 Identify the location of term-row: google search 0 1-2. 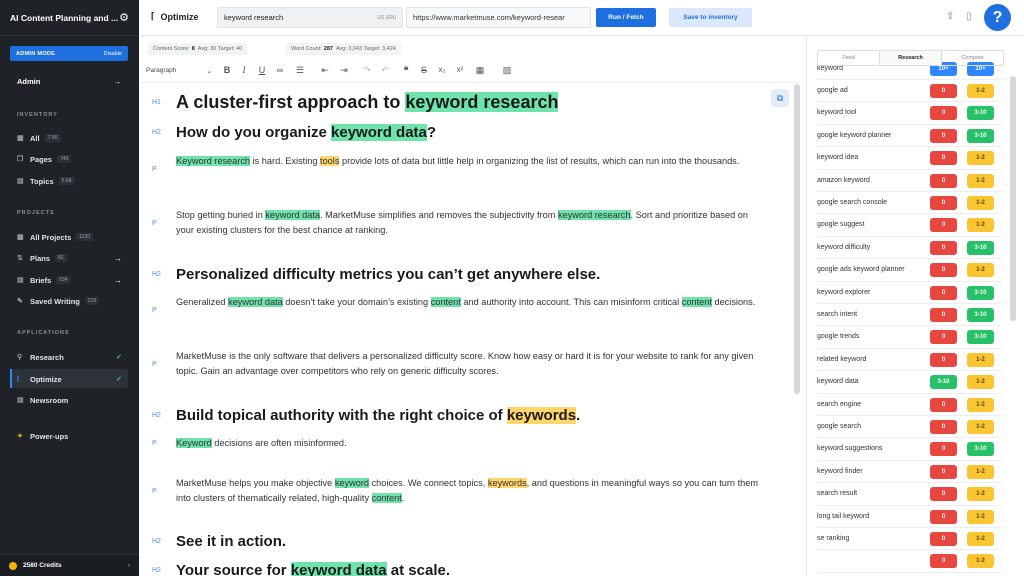
(910, 427).